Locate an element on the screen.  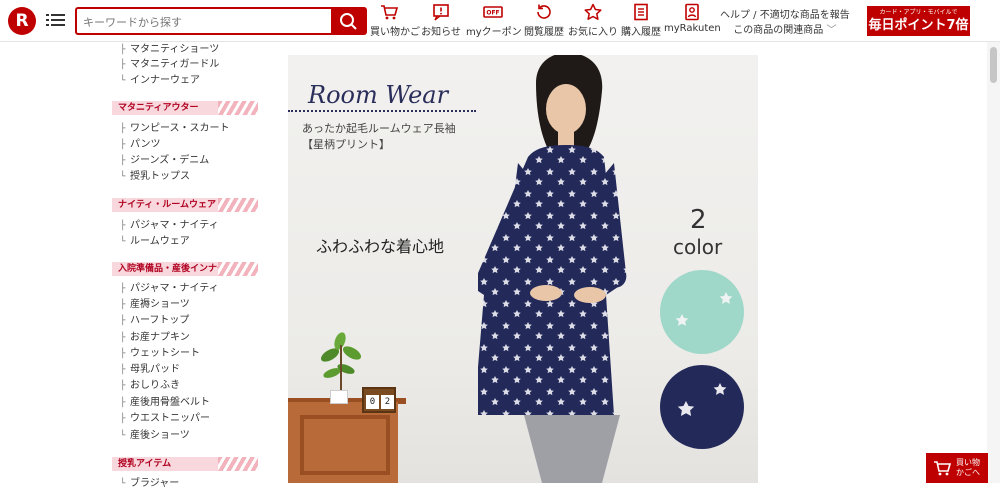
sidebar-item: ├ パンツ is located at coordinates (140, 142).